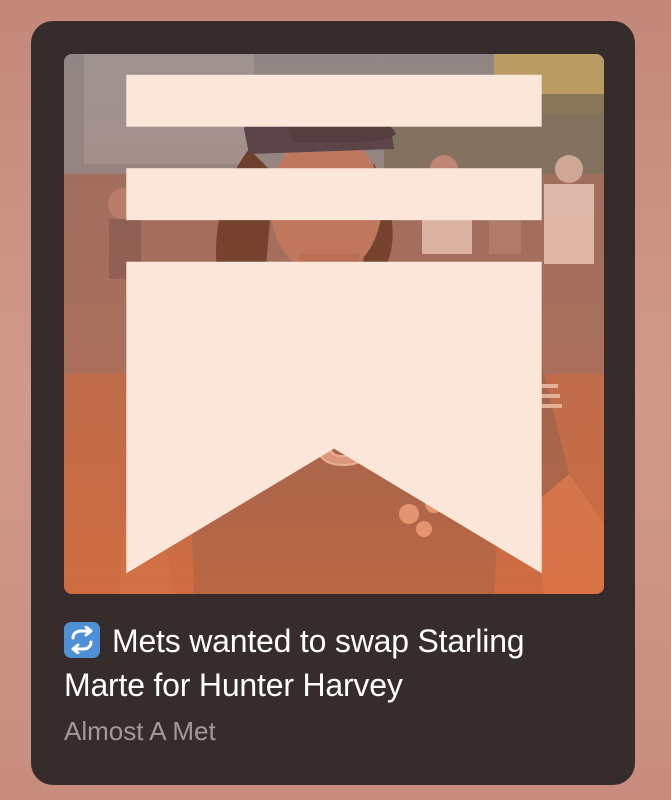 Image resolution: width=671 pixels, height=800 pixels. I want to click on article-source: Almost A Met, so click(140, 731).